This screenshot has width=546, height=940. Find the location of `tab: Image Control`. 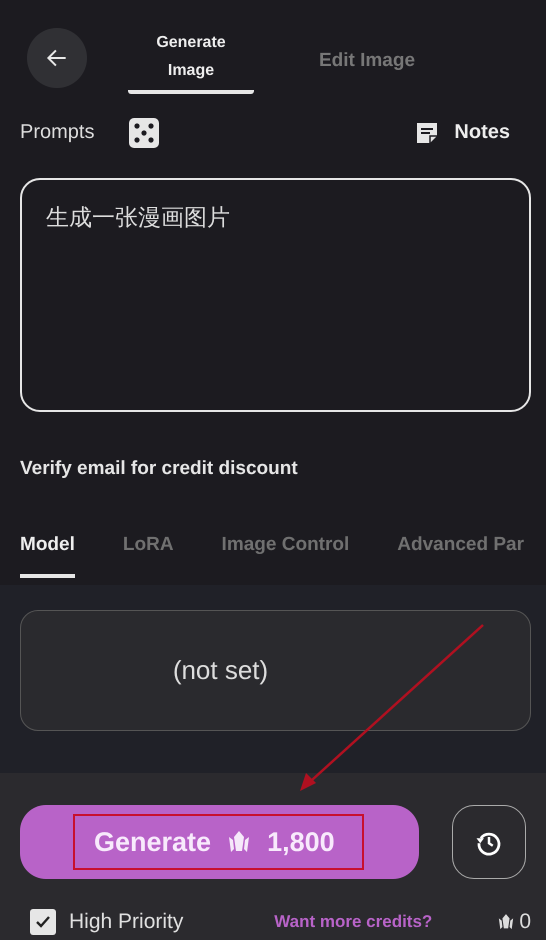

tab: Image Control is located at coordinates (286, 556).